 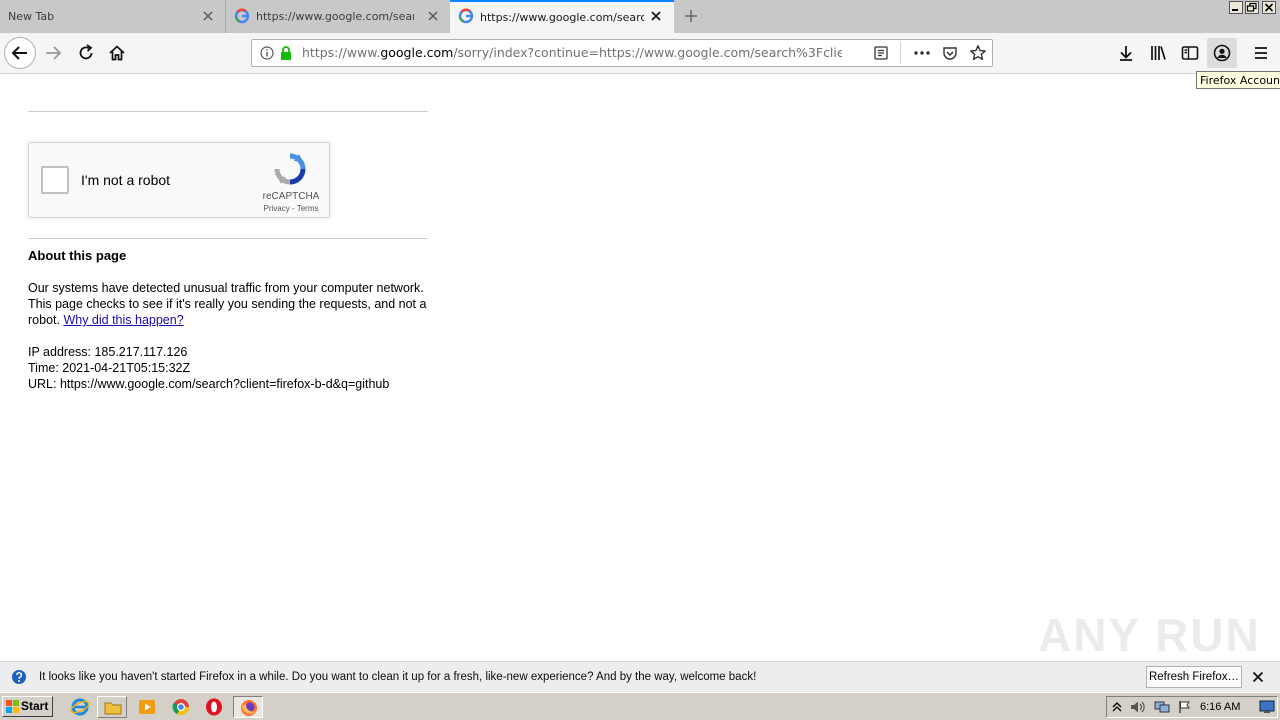 I want to click on account-icon, so click(x=1222, y=53).